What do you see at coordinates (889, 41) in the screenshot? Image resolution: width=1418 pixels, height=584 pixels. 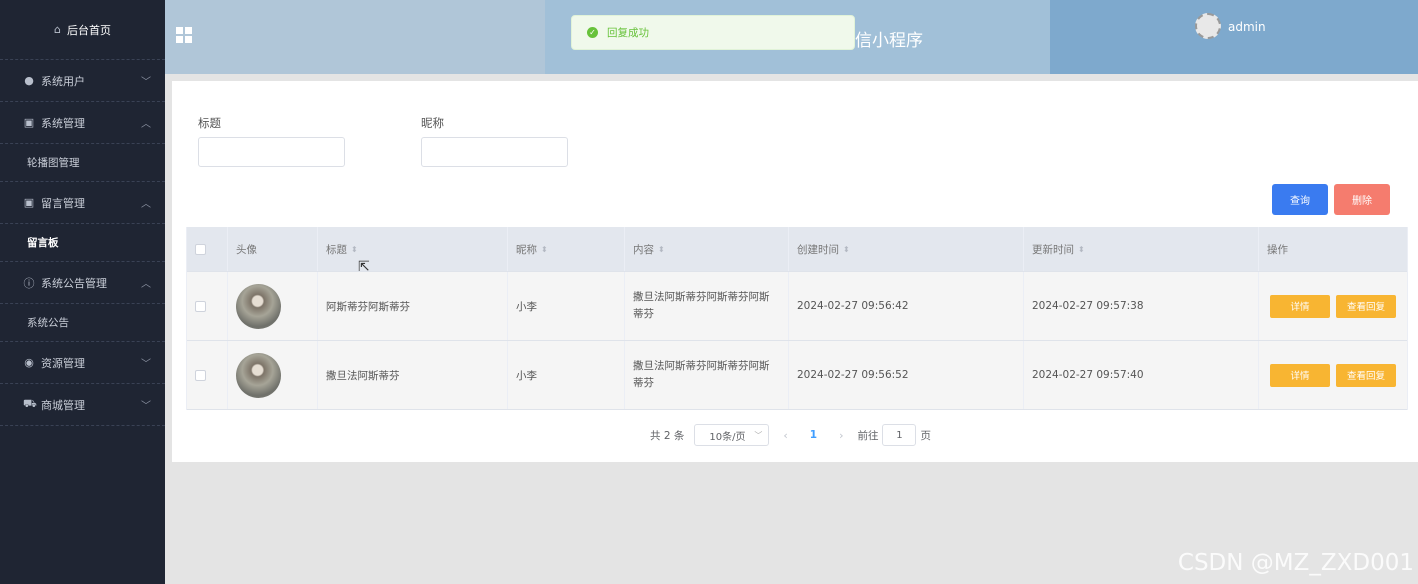 I see `system-title: 信小程序` at bounding box center [889, 41].